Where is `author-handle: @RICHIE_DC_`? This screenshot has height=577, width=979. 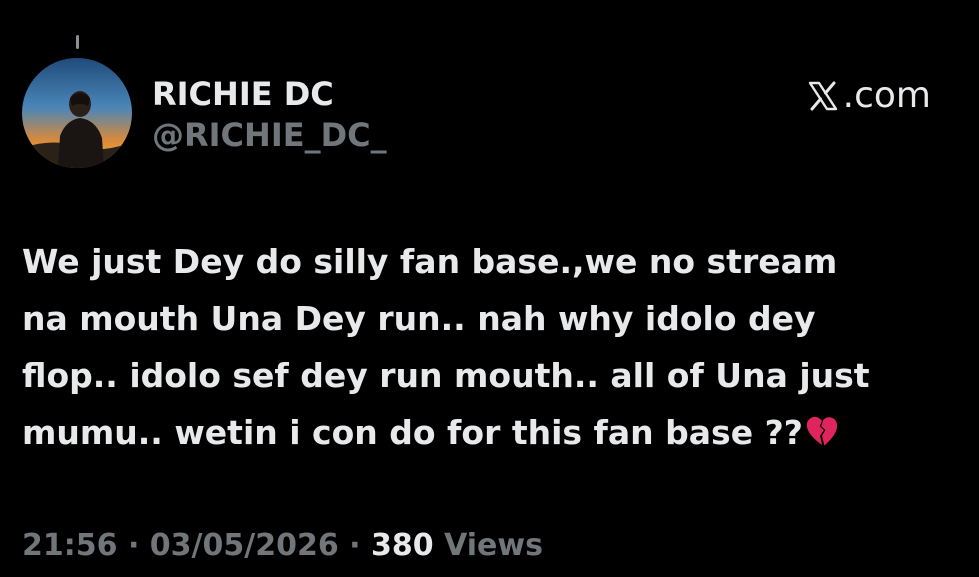
author-handle: @RICHIE_DC_ is located at coordinates (269, 135).